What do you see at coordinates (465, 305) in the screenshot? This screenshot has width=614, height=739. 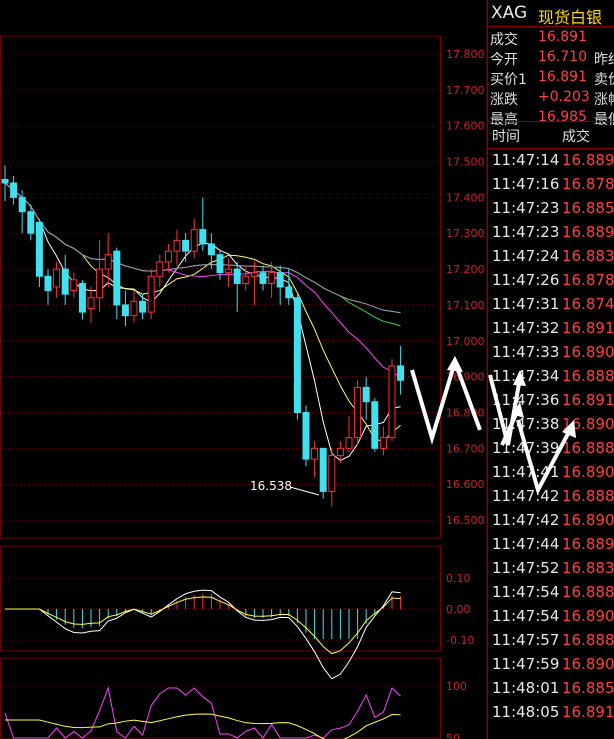 I see `price-axis-label: 17.100` at bounding box center [465, 305].